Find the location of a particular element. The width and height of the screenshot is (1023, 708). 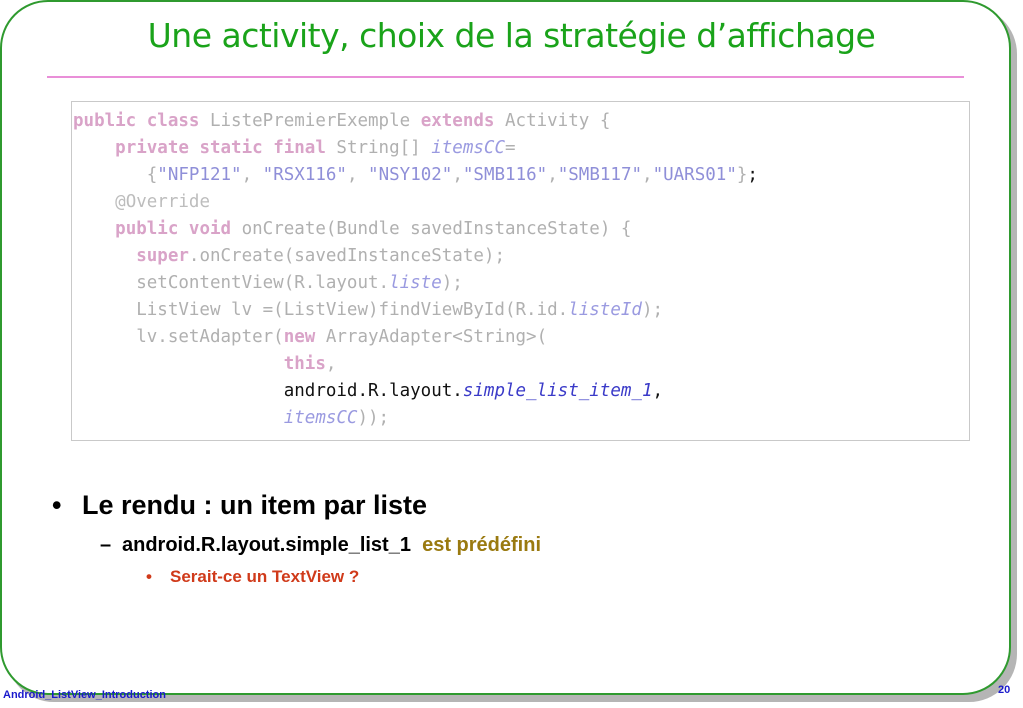

bullet-level-3: • Serait-ce un TextView ? is located at coordinates (252, 577).